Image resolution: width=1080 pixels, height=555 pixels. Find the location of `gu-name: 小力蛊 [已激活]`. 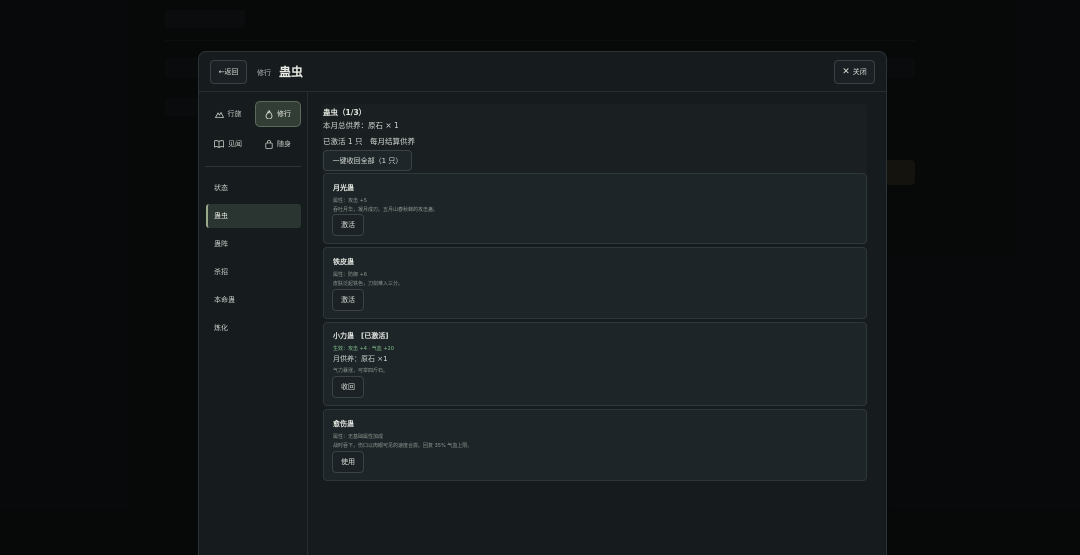

gu-name: 小力蛊 [已激活] is located at coordinates (361, 336).